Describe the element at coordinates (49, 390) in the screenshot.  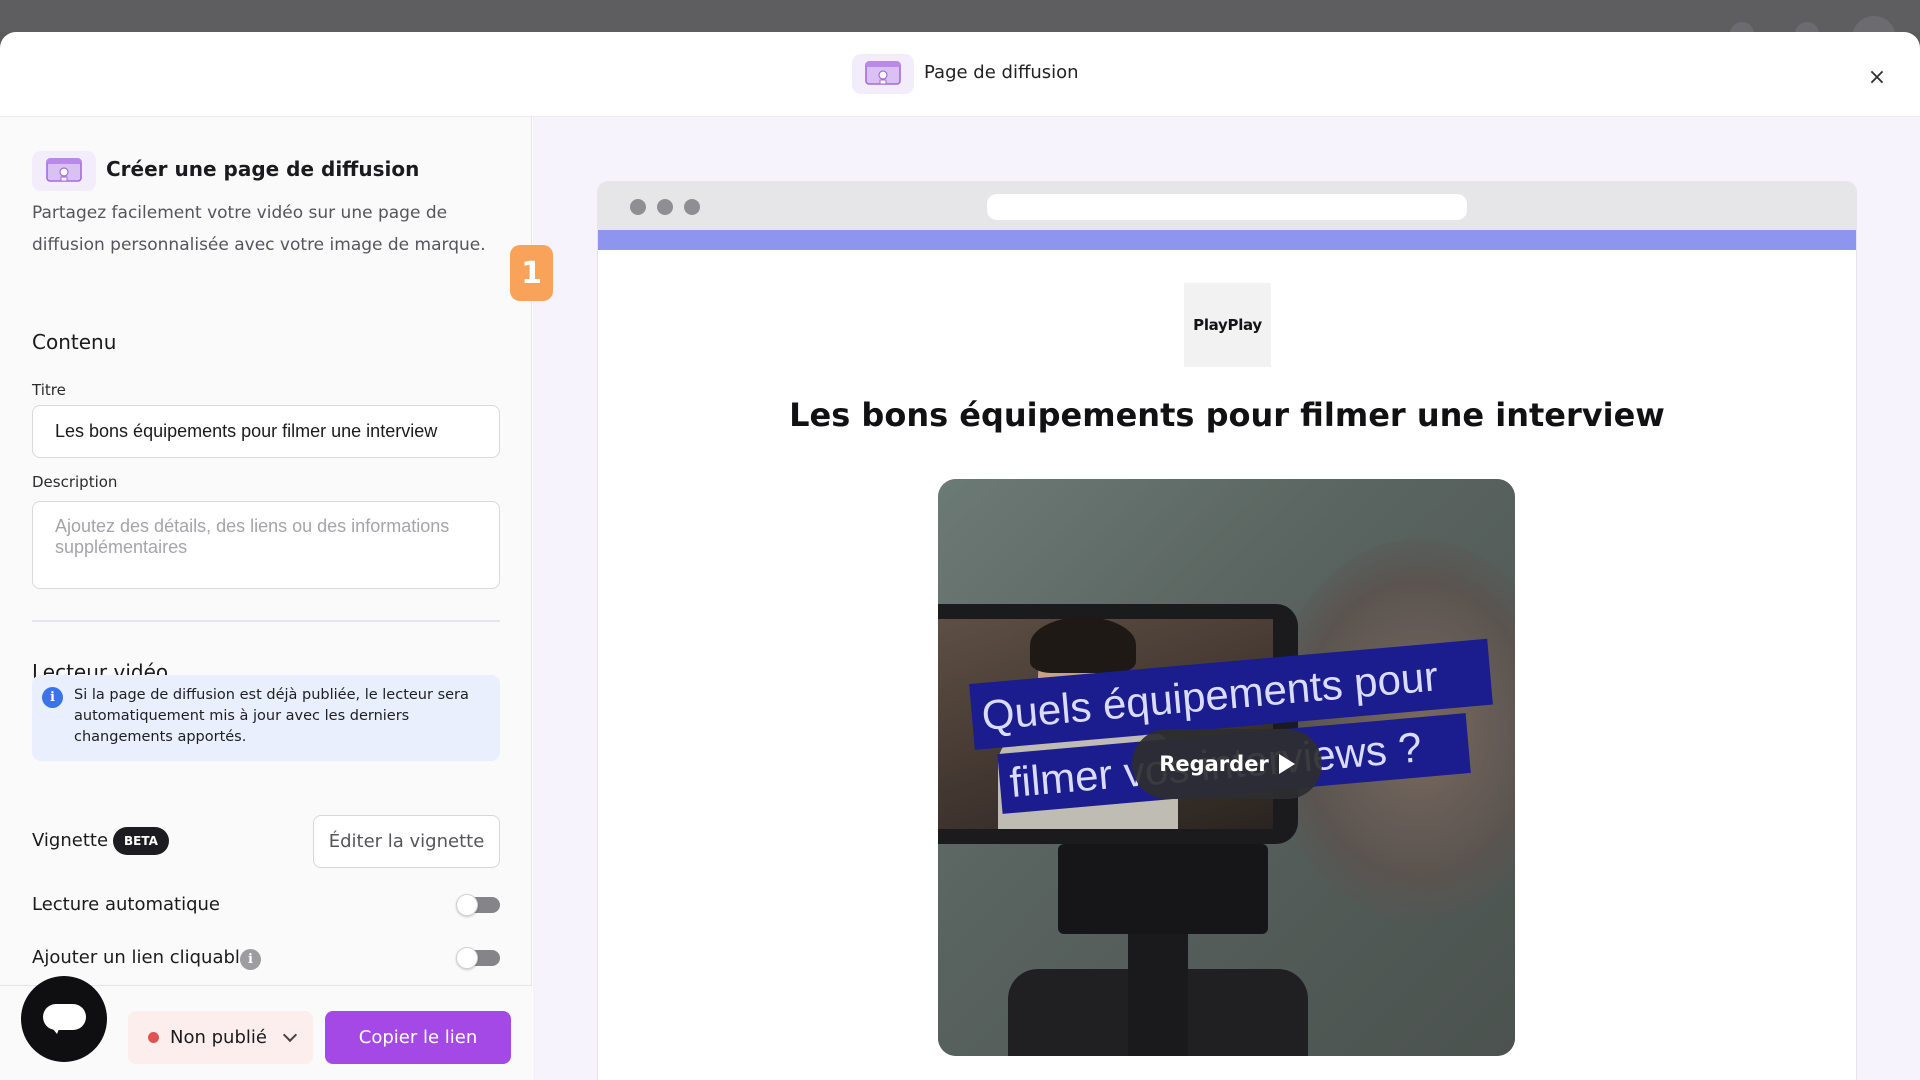
I see `title-label: Titre` at that location.